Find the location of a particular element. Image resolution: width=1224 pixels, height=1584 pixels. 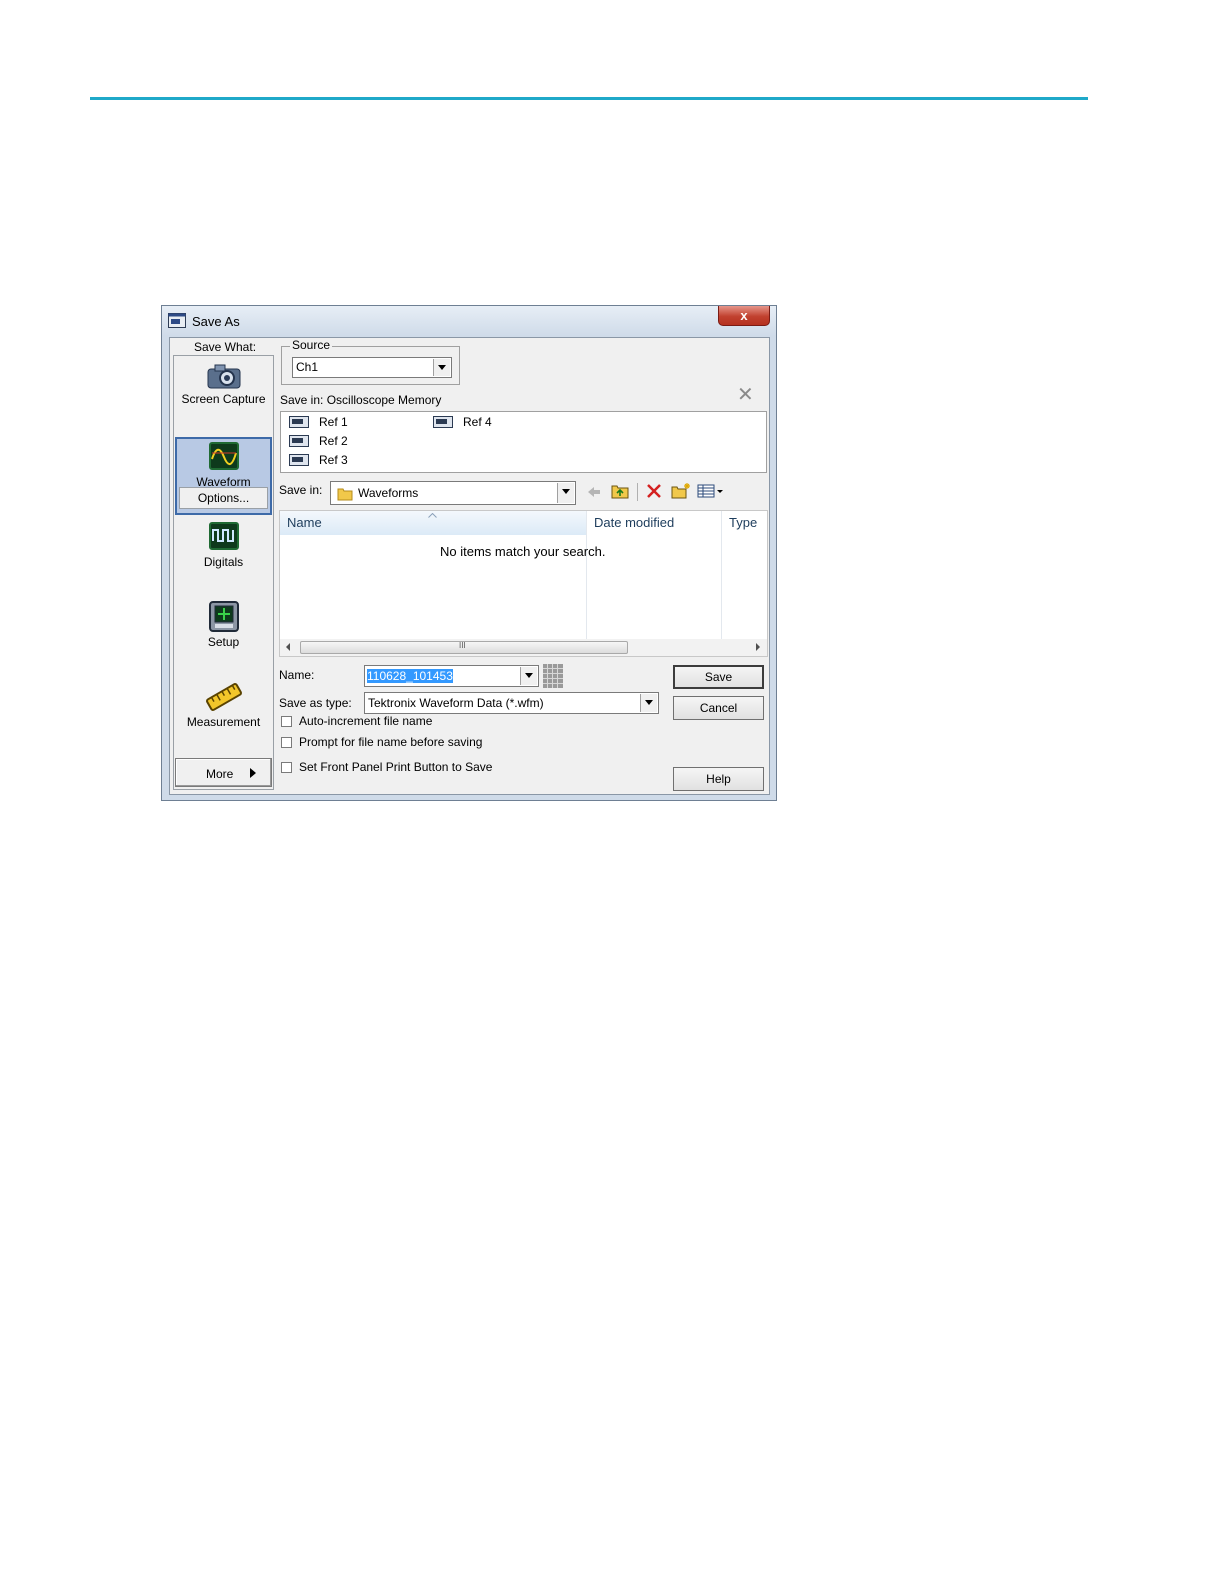

scroll-grip: III is located at coordinates (462, 645).